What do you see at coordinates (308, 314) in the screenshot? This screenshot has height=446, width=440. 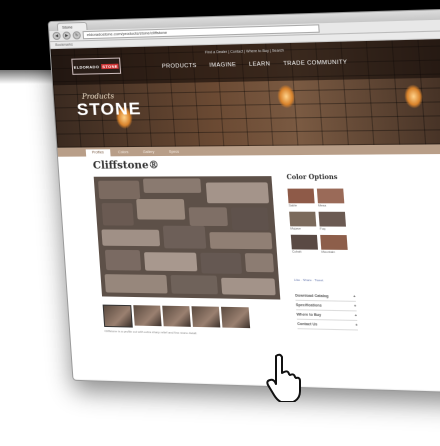 I see `option-label: Where to Buy` at bounding box center [308, 314].